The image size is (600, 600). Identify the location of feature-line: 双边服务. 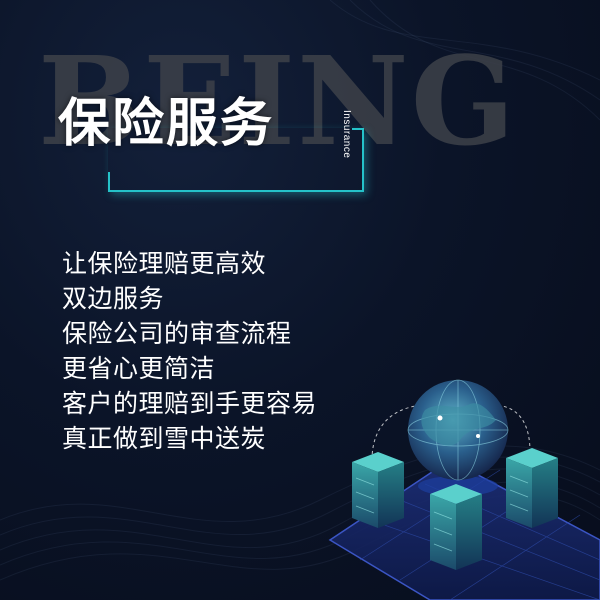
(113, 298).